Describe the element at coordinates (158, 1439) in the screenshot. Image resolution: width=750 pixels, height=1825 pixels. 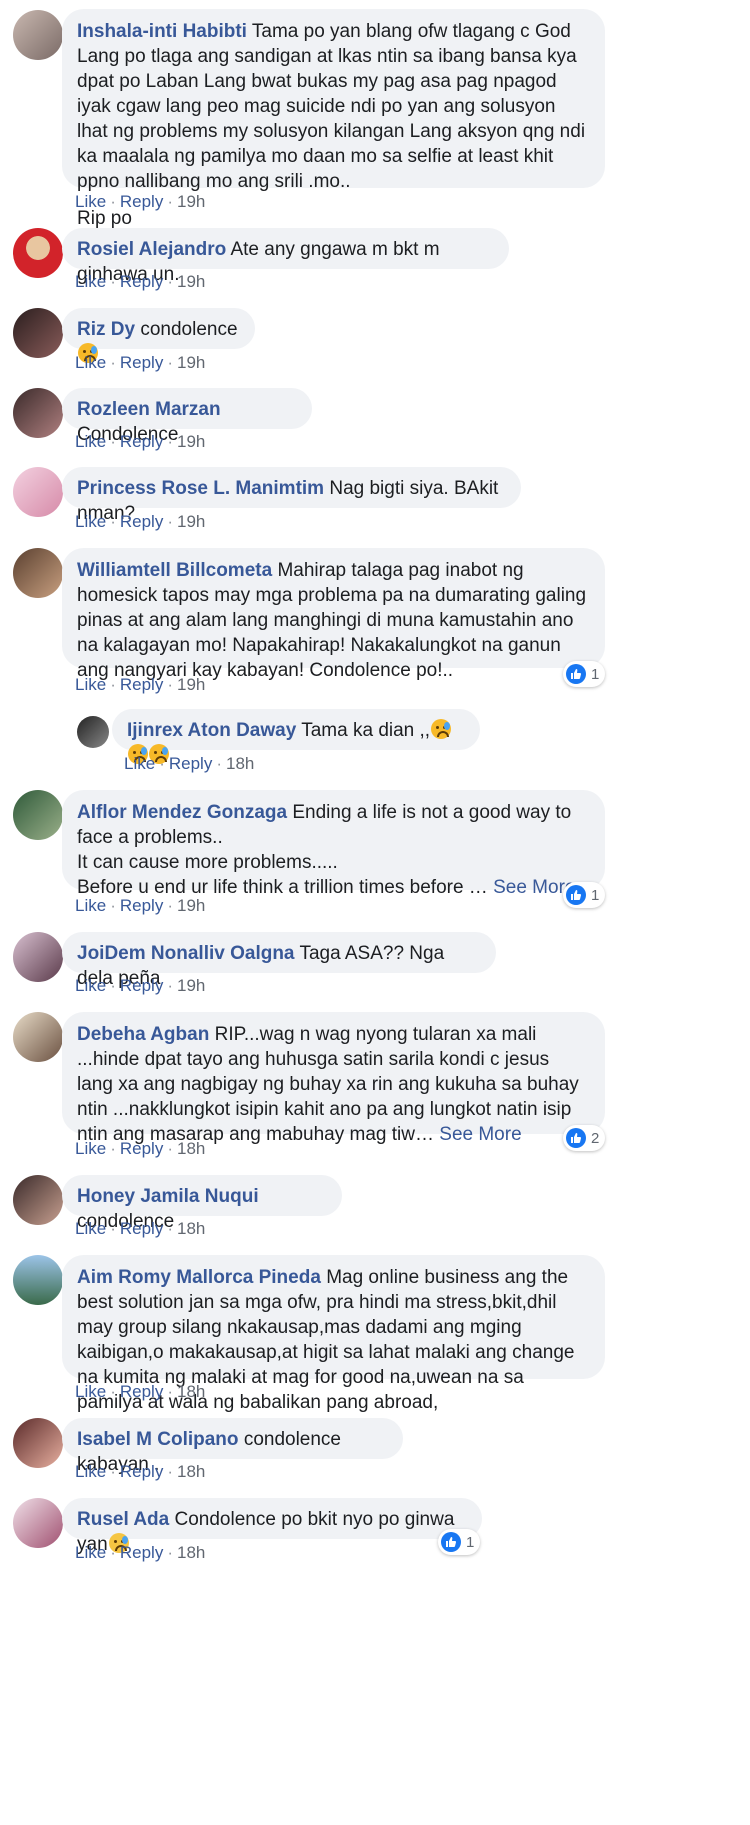
I see `comment-author: Isabel M Colipano` at that location.